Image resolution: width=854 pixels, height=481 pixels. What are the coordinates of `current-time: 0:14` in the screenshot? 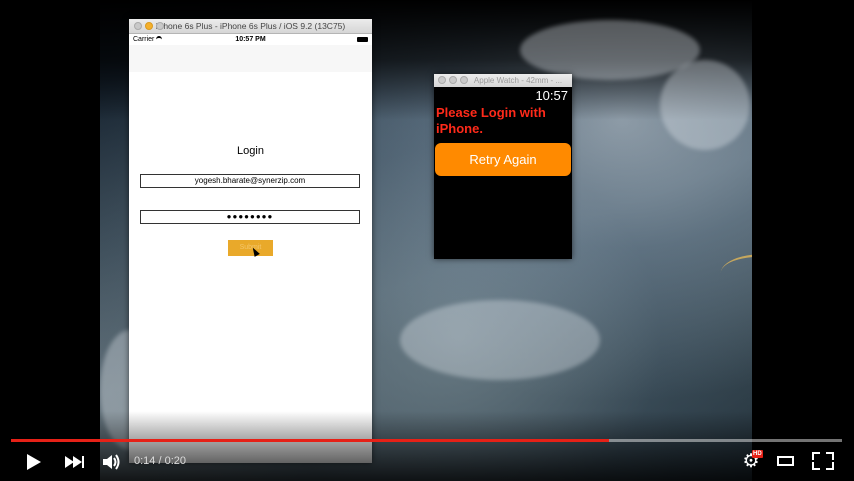 It's located at (145, 461).